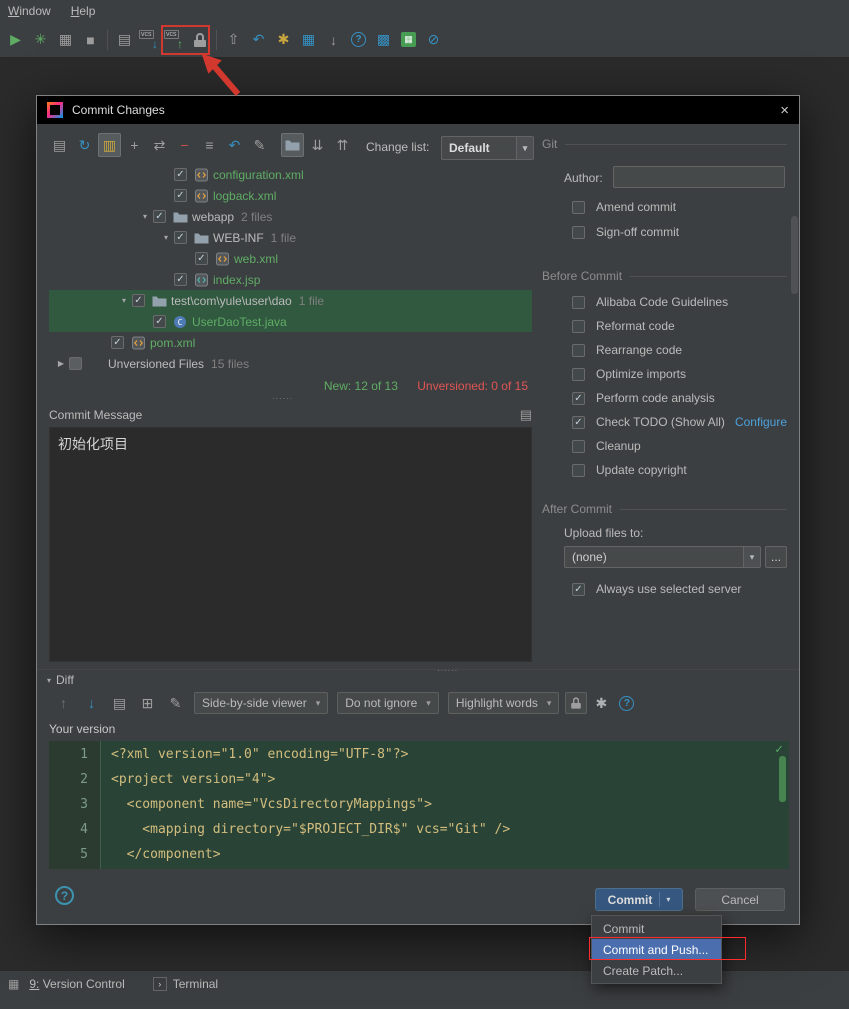 Image resolution: width=849 pixels, height=1009 pixels. What do you see at coordinates (109, 145) in the screenshot?
I see `show-diff-icon: ▥` at bounding box center [109, 145].